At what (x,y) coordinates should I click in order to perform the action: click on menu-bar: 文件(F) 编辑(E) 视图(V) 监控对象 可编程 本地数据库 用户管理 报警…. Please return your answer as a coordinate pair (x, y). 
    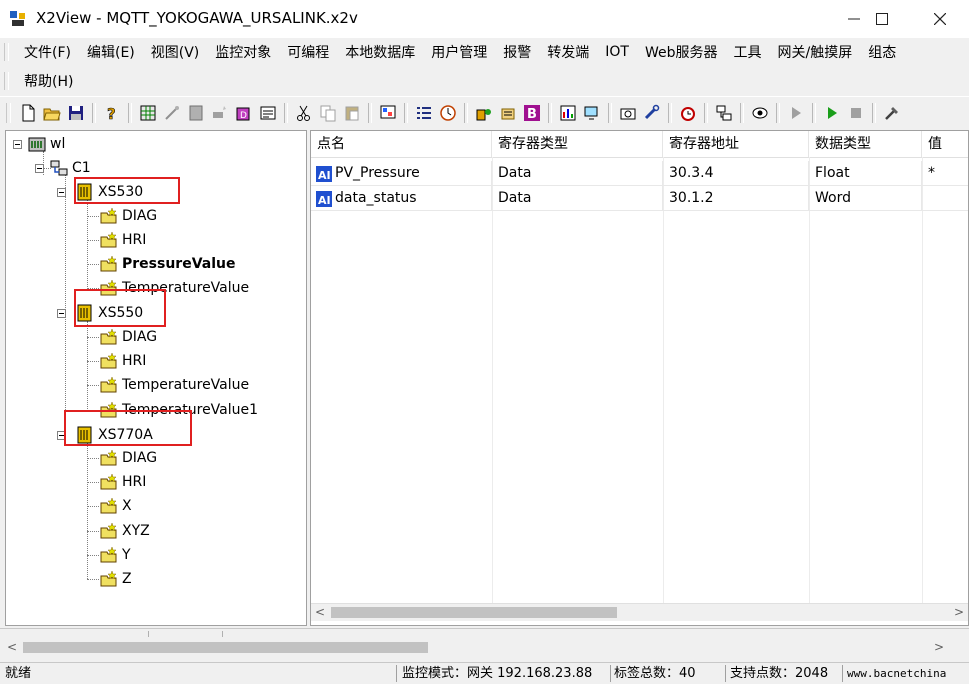
    Looking at the image, I should click on (484, 67).